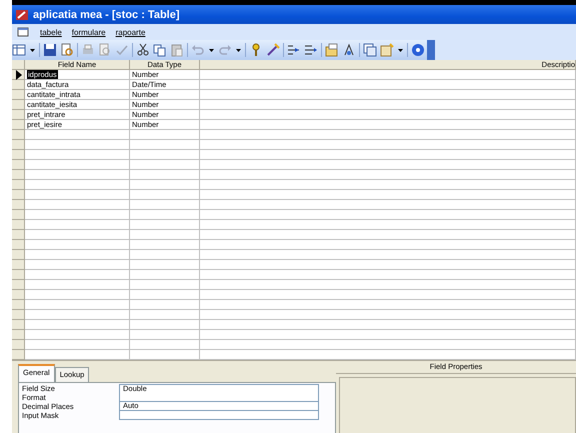  I want to click on print-preview-icon, so click(105, 50).